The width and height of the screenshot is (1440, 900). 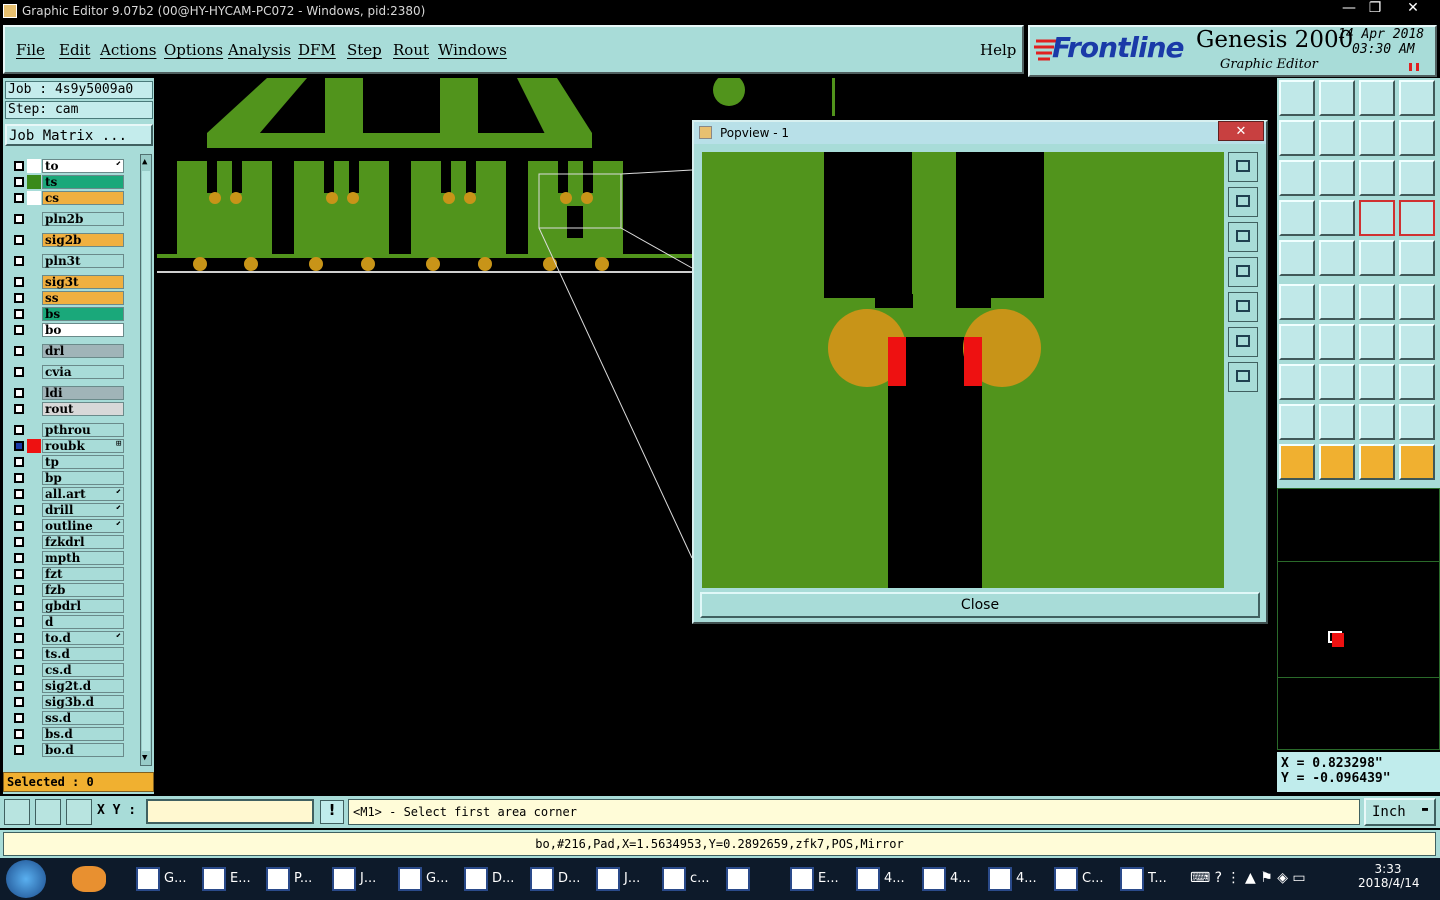 I want to click on taskbar-item, so click(x=751, y=879).